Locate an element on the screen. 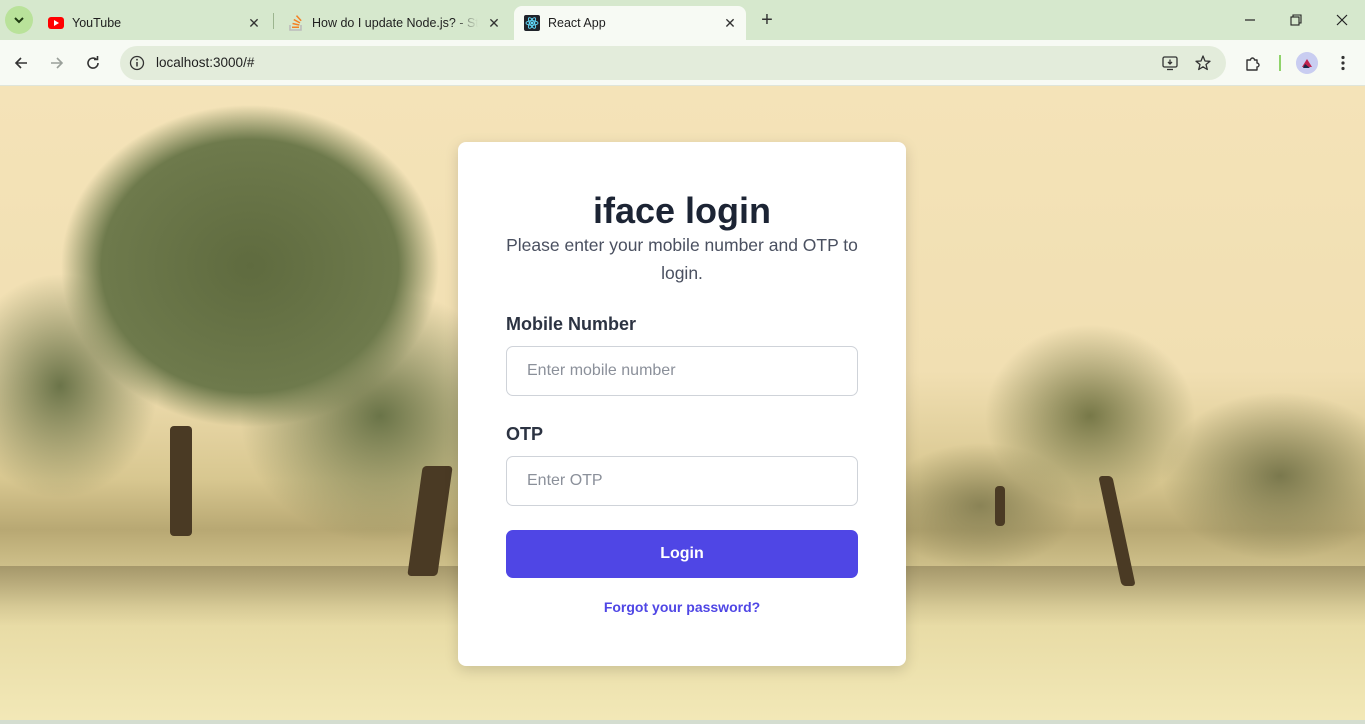 This screenshot has height=724, width=1365. window-bottom-edge is located at coordinates (682, 722).